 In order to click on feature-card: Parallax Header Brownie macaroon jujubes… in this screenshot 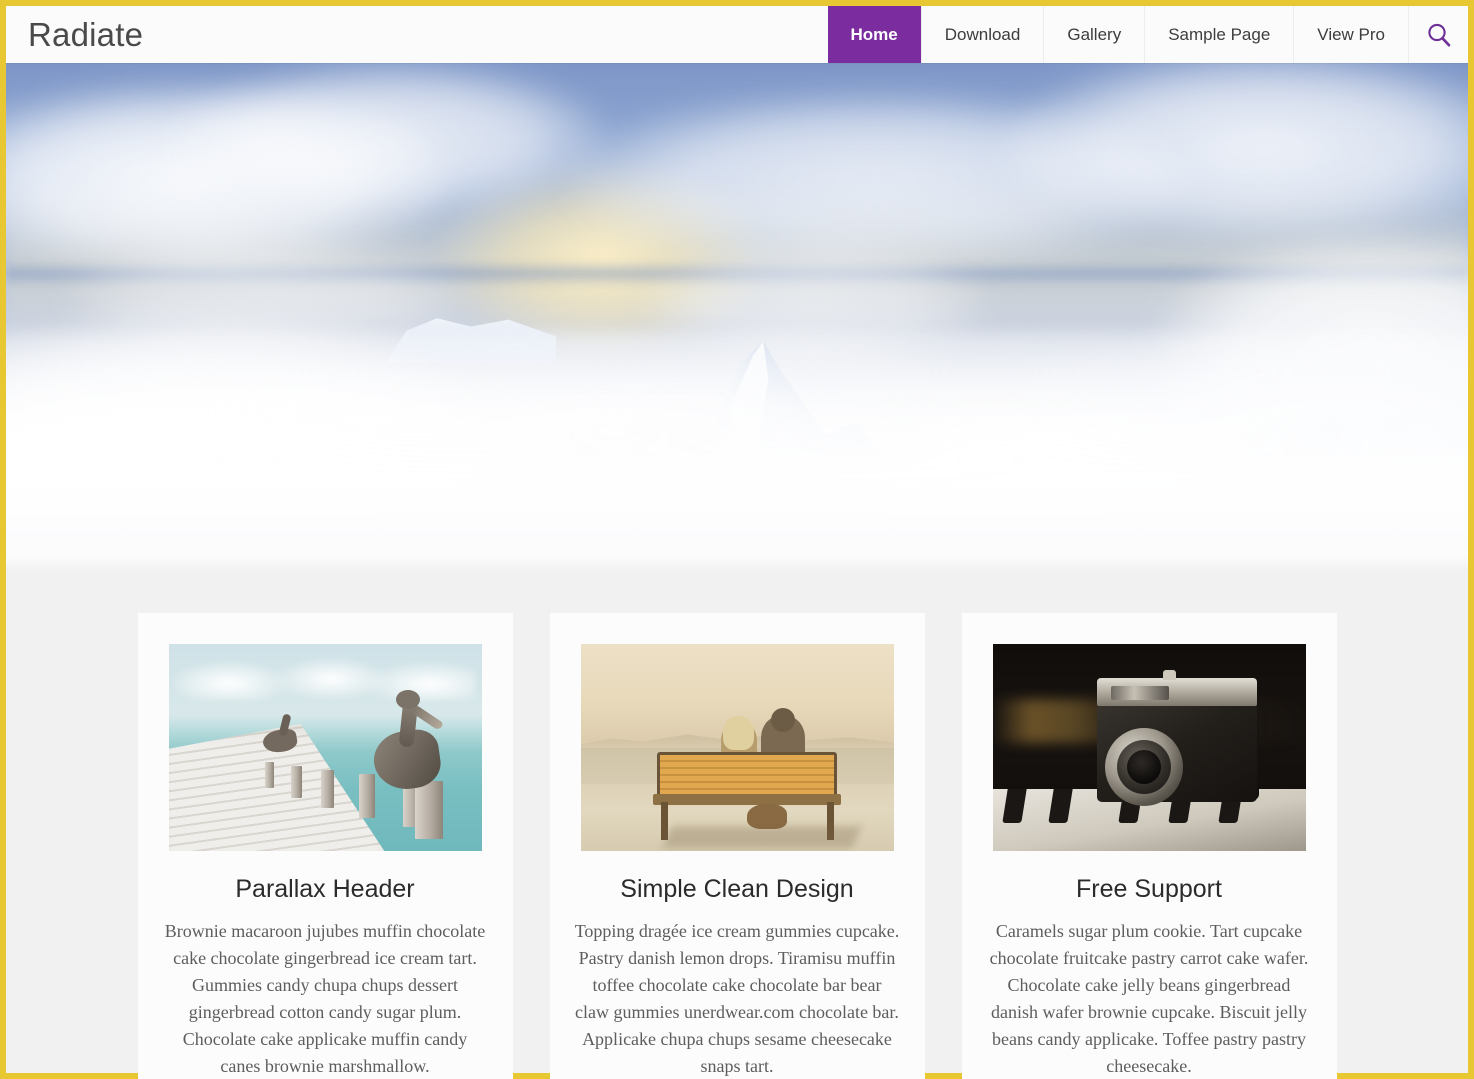, I will do `click(325, 846)`.